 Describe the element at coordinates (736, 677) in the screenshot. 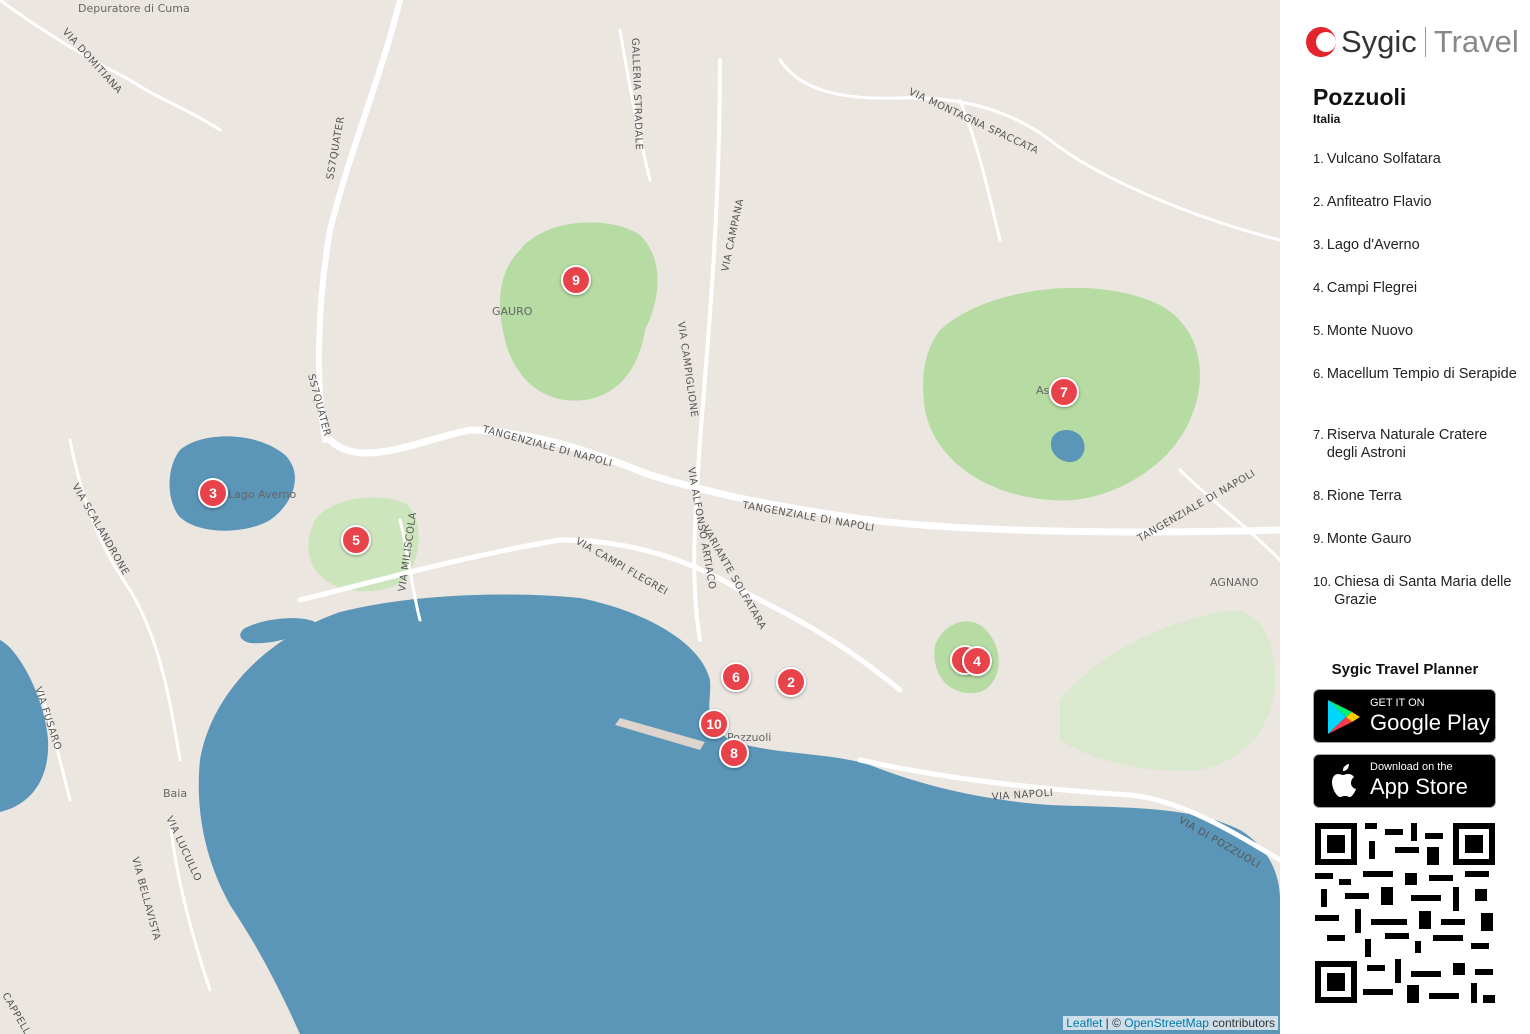

I see `map-marker: 6` at that location.